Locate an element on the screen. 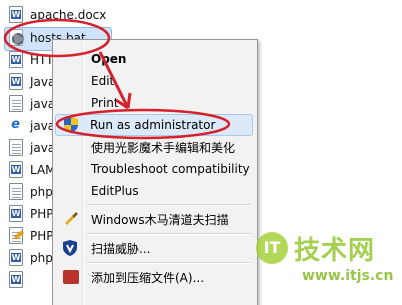  watermark-logo-text: IT is located at coordinates (272, 247).